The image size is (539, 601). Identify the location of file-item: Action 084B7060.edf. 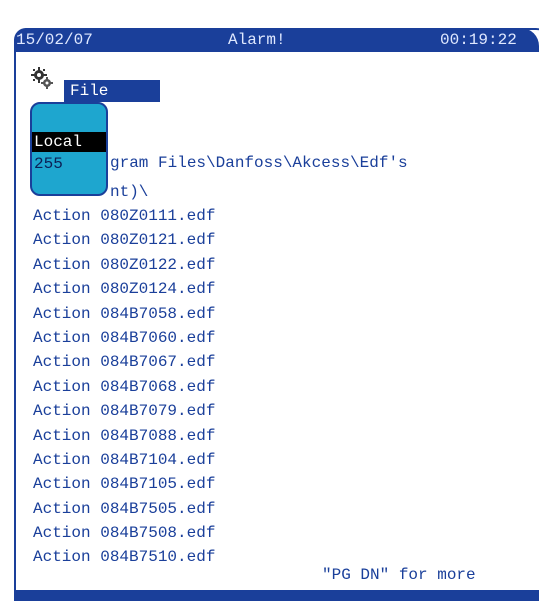
(124, 338).